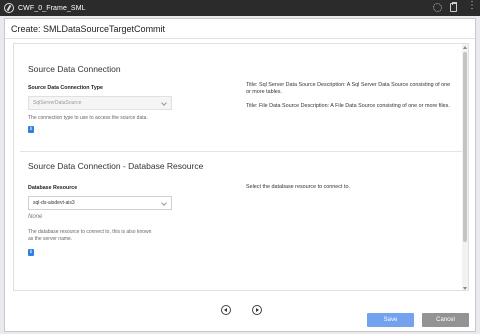 Image resolution: width=480 pixels, height=334 pixels. What do you see at coordinates (35, 217) in the screenshot?
I see `none-text: None` at bounding box center [35, 217].